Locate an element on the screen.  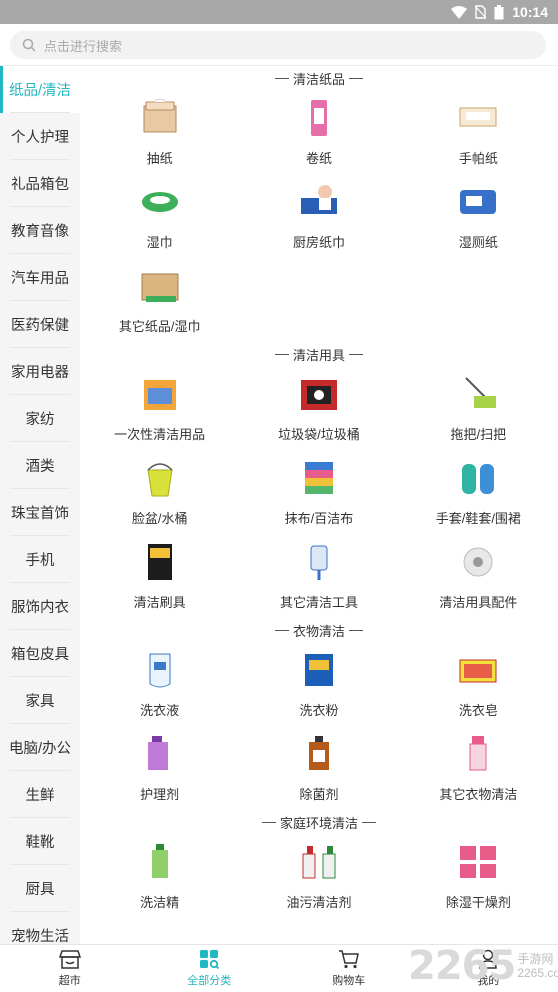
sidebar-item-label: 教育音像 is located at coordinates (40, 232).